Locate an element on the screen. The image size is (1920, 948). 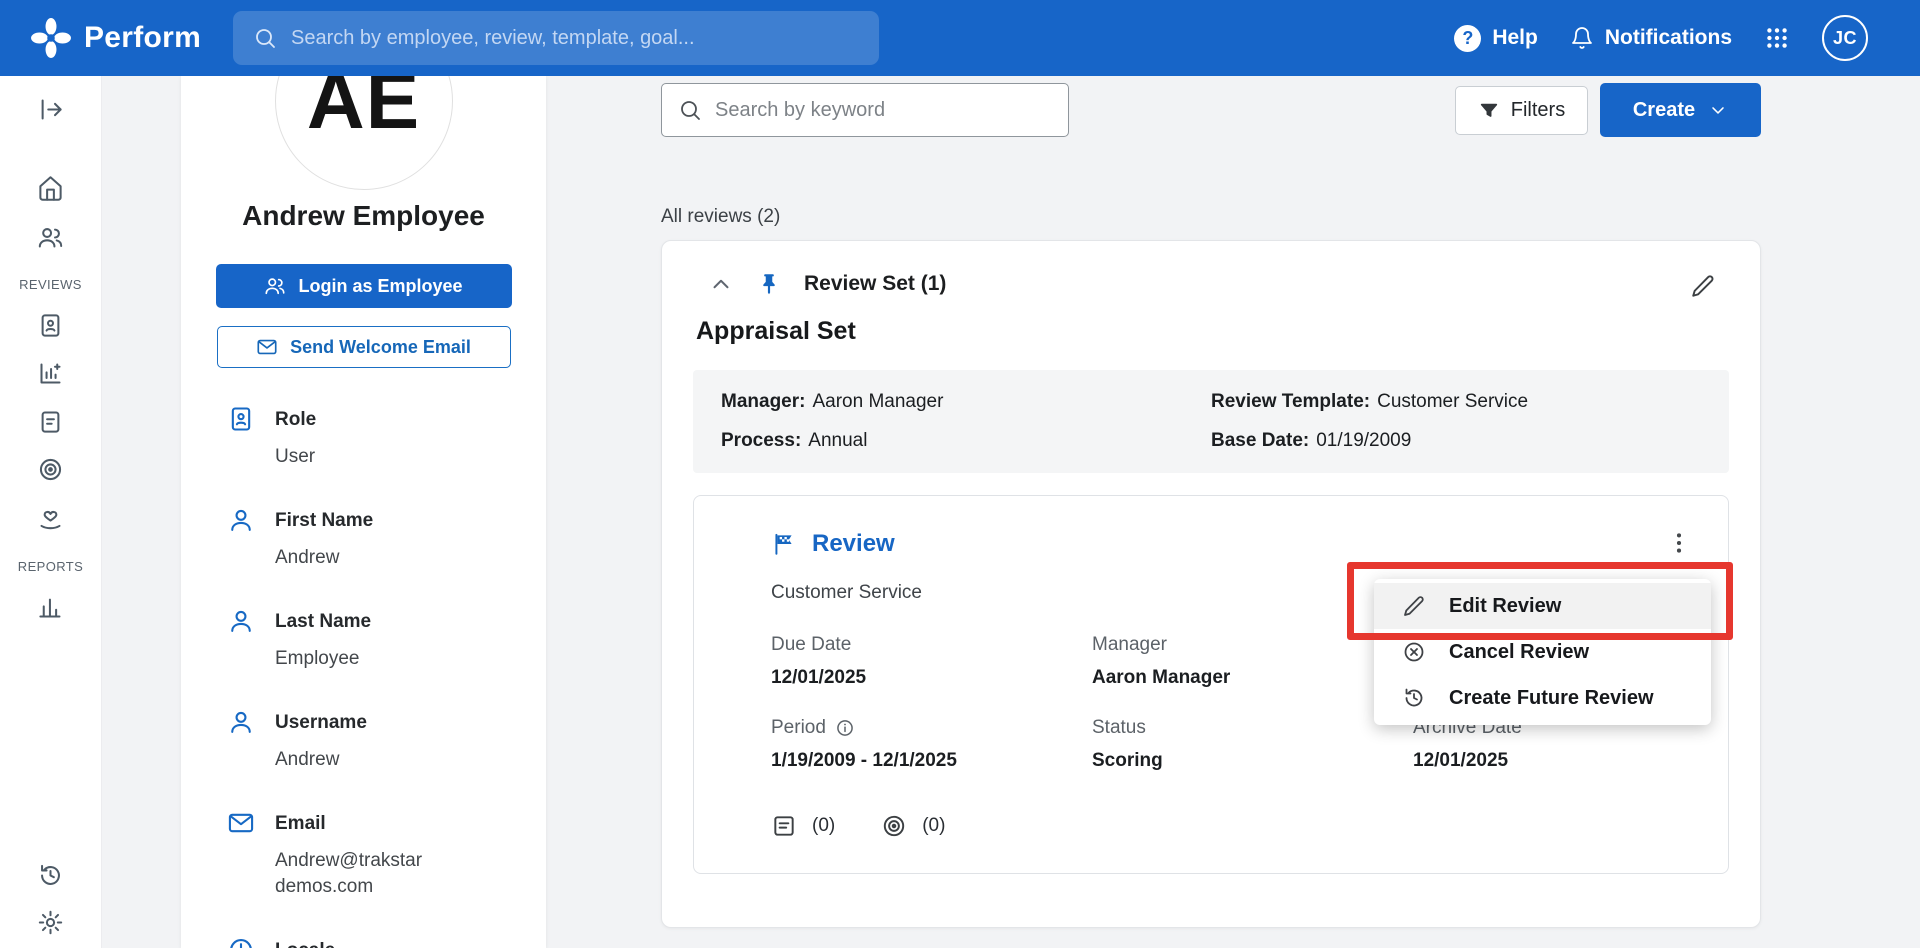
menu-item-edit-review: Edit Review is located at coordinates (1542, 606).